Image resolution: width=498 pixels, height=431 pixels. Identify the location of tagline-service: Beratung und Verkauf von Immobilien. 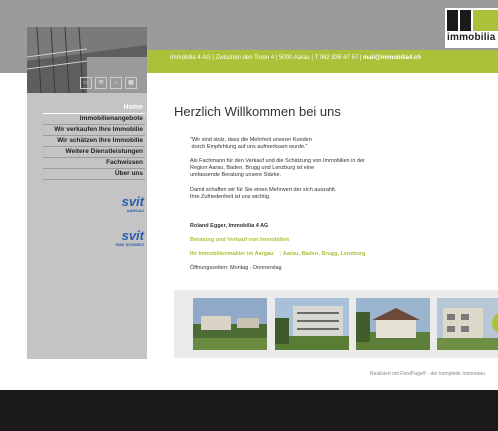
(240, 240).